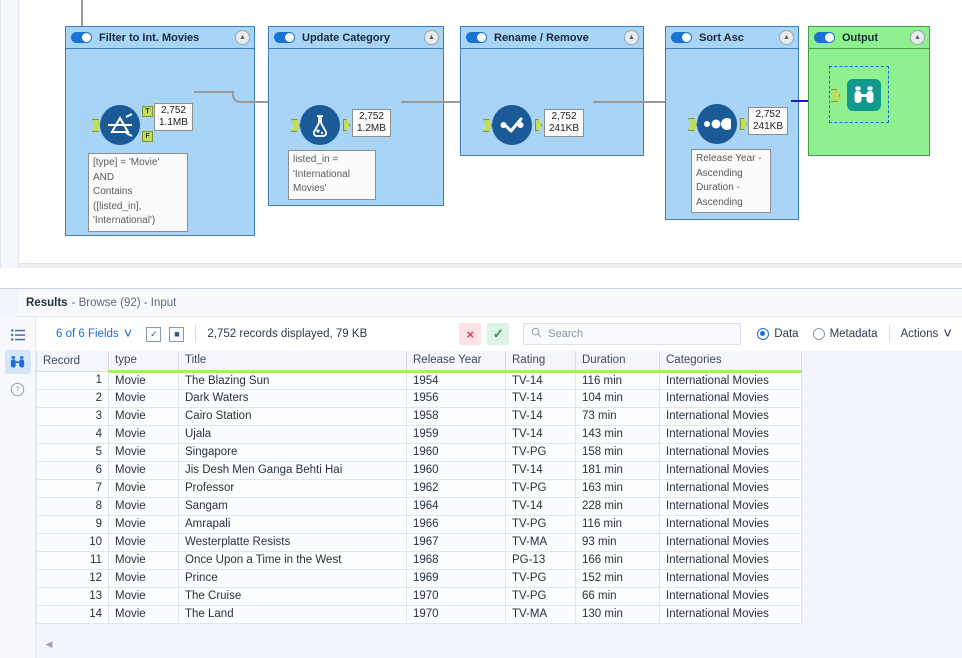 This screenshot has width=962, height=658. What do you see at coordinates (538, 125) in the screenshot?
I see `rename-remove-output-anchor` at bounding box center [538, 125].